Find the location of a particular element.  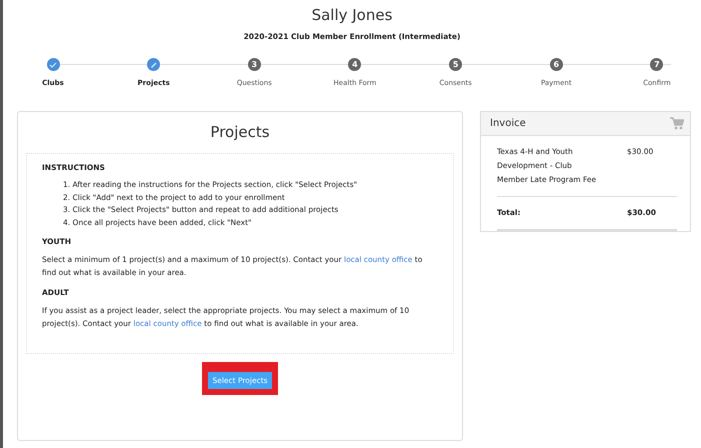

check-icon is located at coordinates (53, 64).